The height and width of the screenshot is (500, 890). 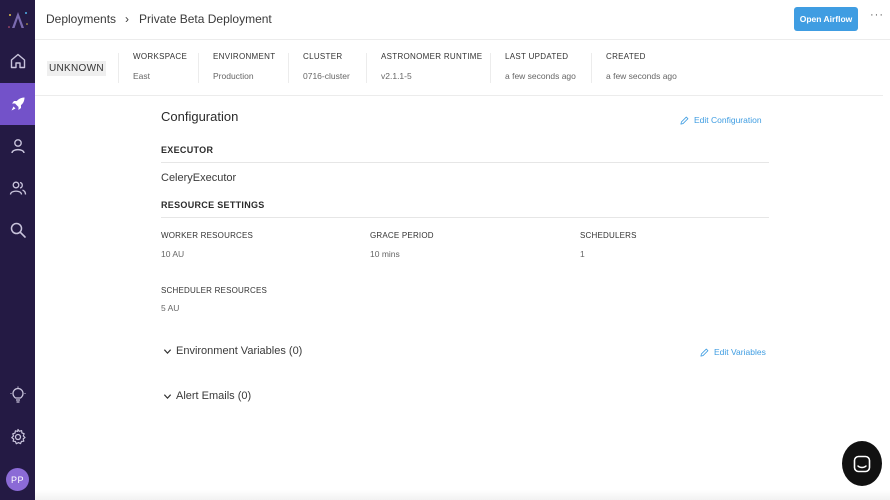 I want to click on lightbulb-icon, so click(x=17, y=394).